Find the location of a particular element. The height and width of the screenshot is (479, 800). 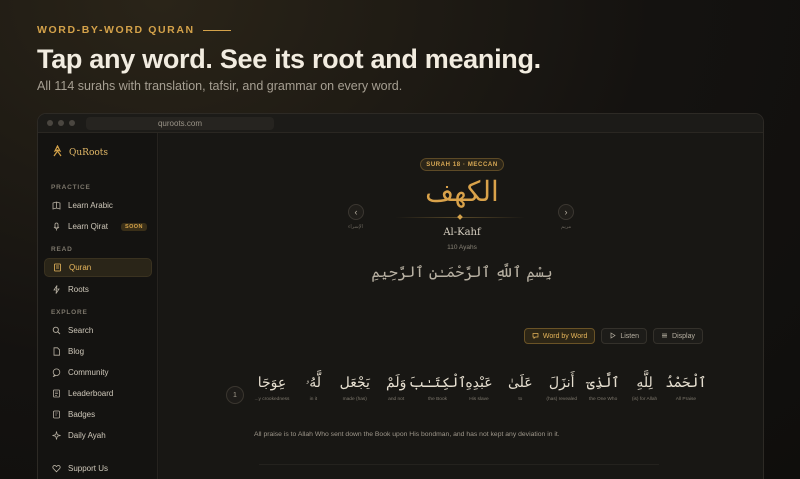

sidebar-item-label: Search is located at coordinates (81, 330).